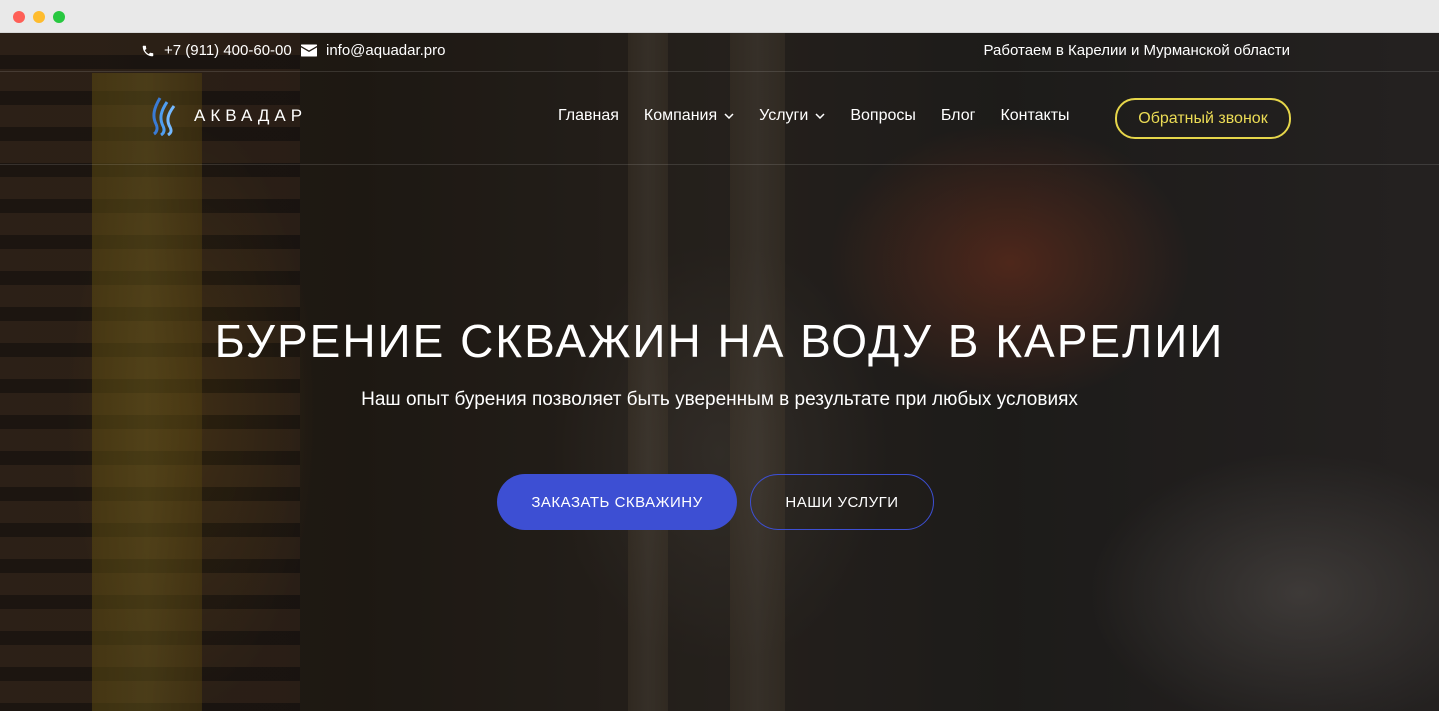 The height and width of the screenshot is (711, 1439). Describe the element at coordinates (617, 502) in the screenshot. I see `order-well-button: ЗАКАЗАТЬ СКВАЖИНУ` at that location.